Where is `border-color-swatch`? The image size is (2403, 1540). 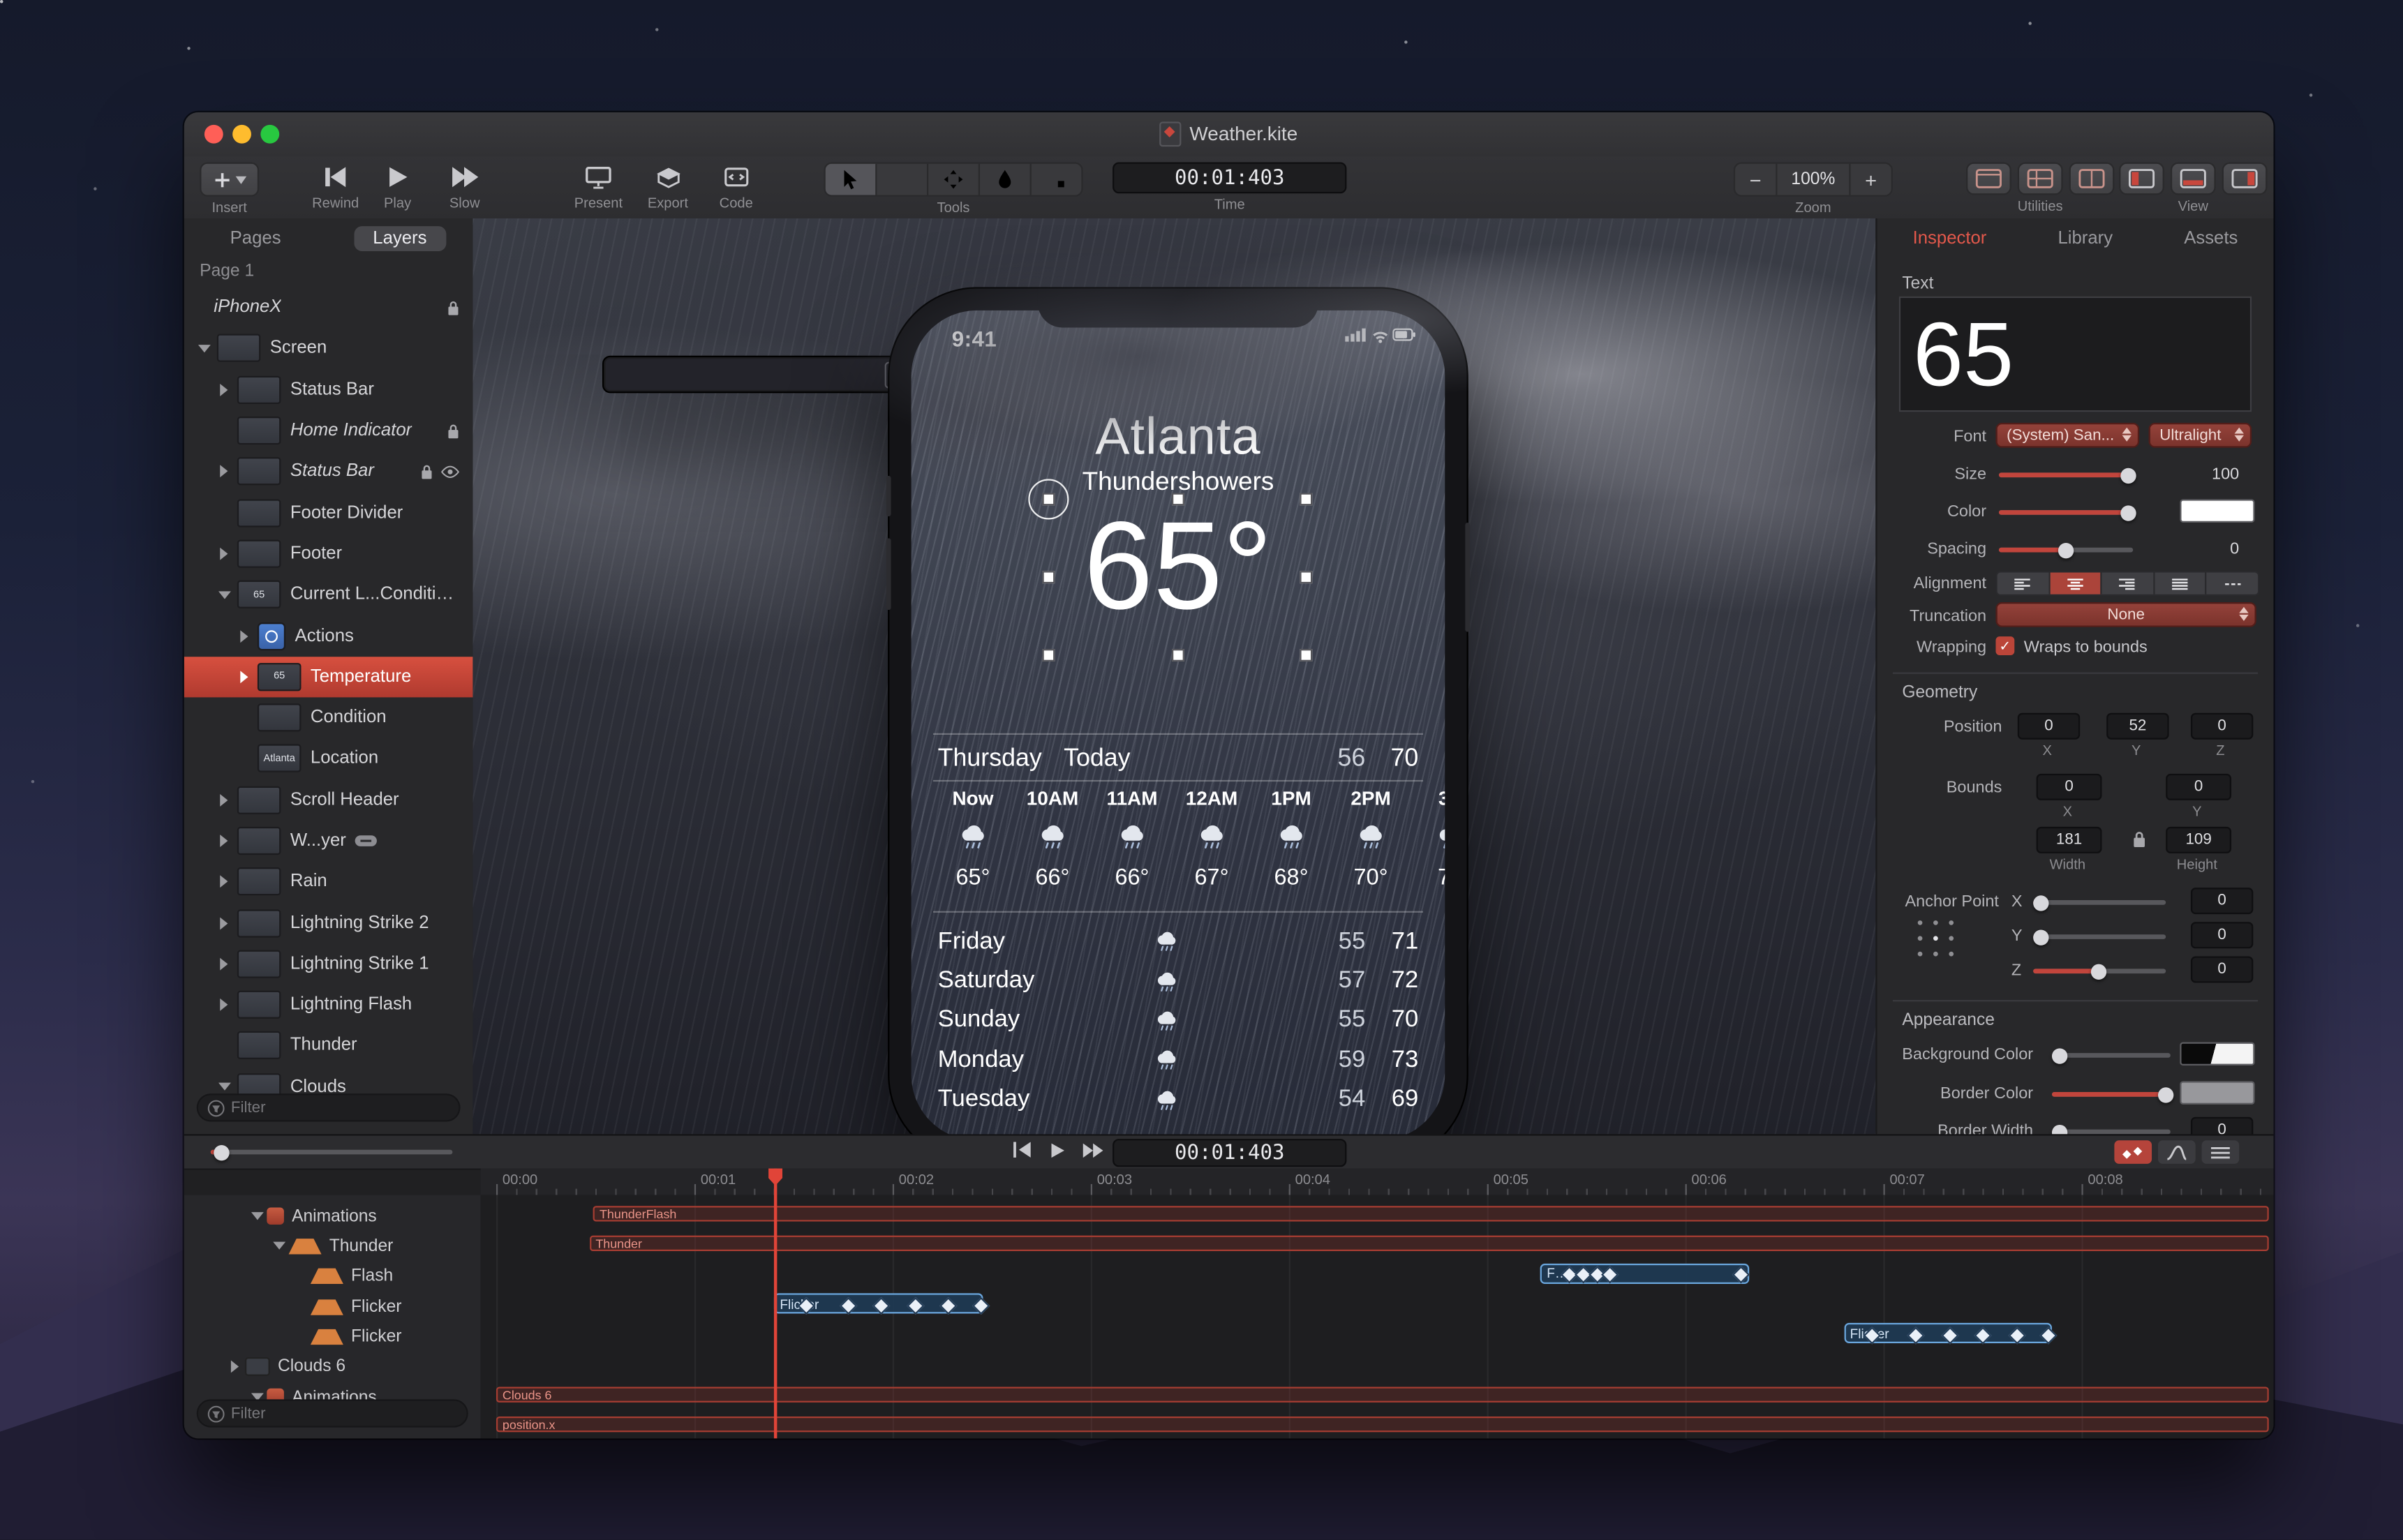 border-color-swatch is located at coordinates (2217, 1093).